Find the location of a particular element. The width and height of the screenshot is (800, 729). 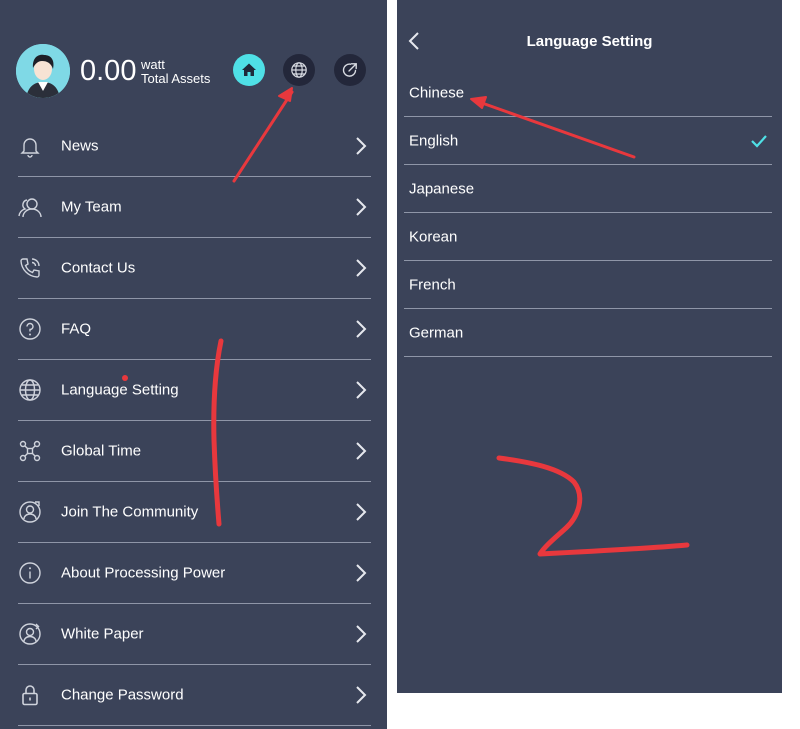

language-option-french: French is located at coordinates (588, 285).